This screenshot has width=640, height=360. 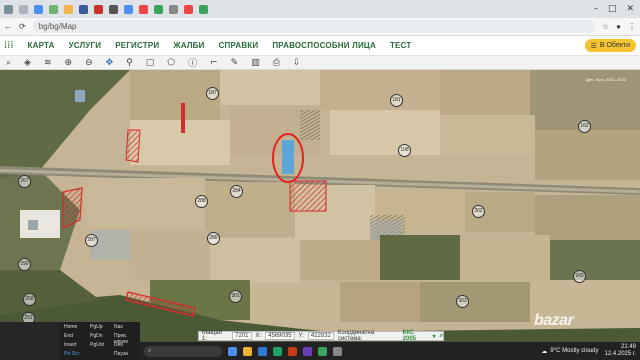 I want to click on parcel-label: 108, so click(x=404, y=150).